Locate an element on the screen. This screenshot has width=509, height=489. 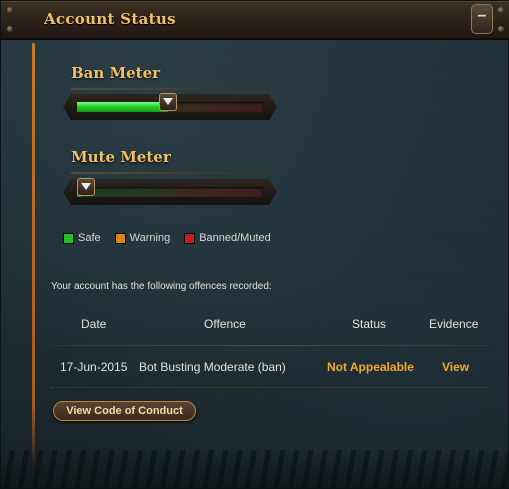
torn-bottom-edge is located at coordinates (255, 469).